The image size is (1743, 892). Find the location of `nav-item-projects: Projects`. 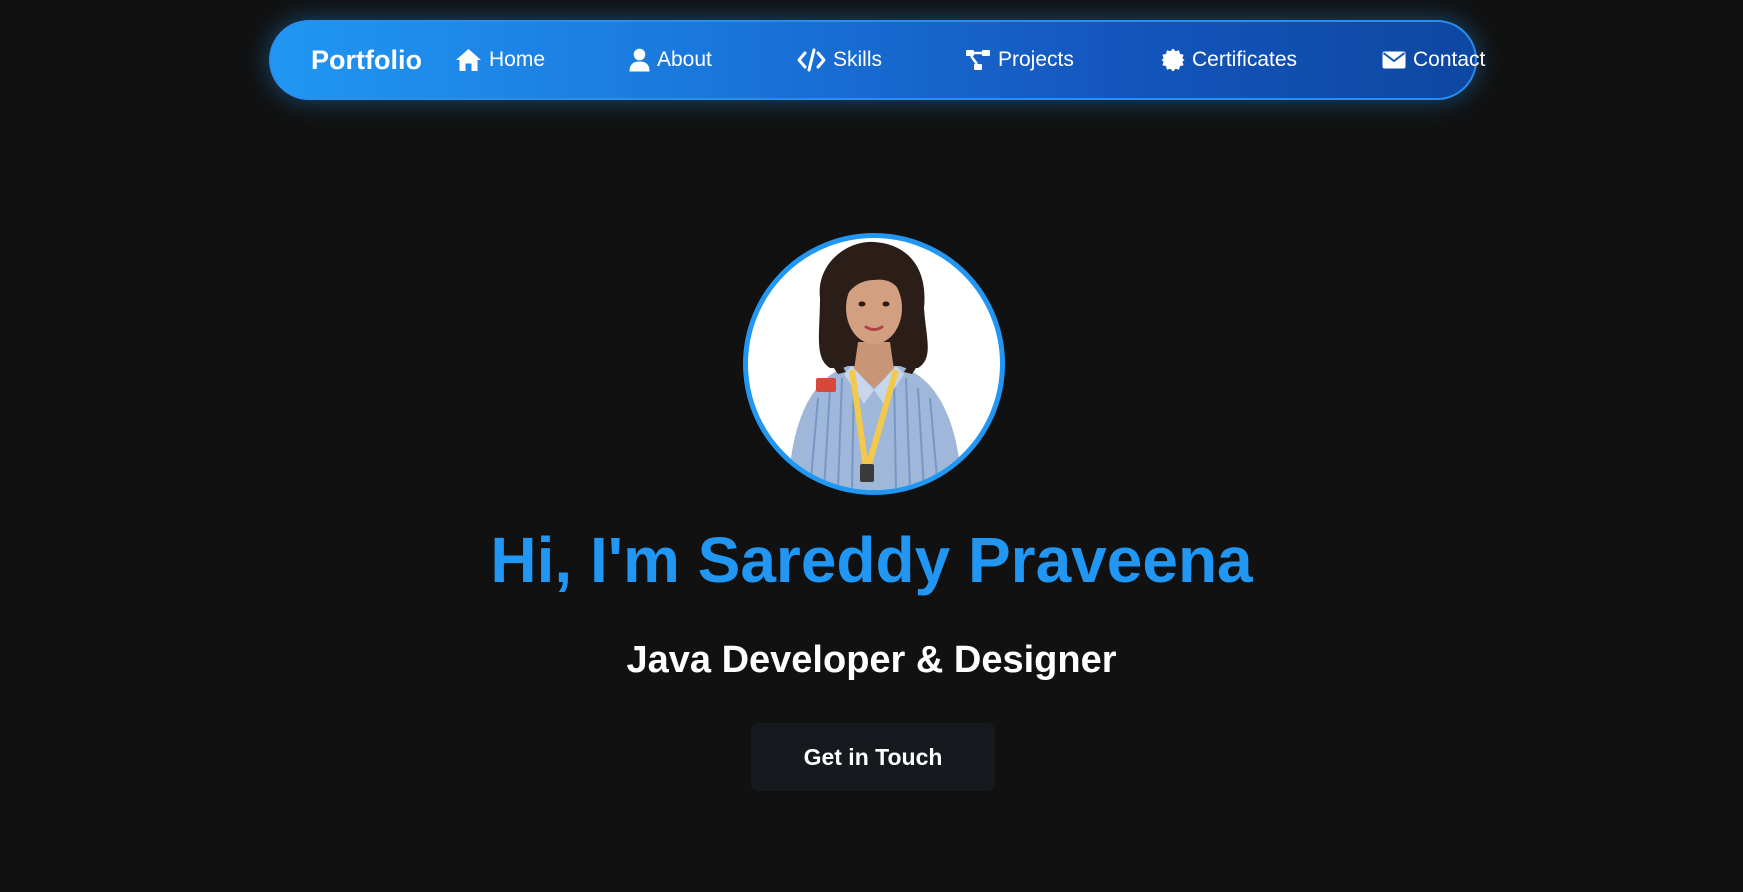

nav-item-projects: Projects is located at coordinates (1019, 60).